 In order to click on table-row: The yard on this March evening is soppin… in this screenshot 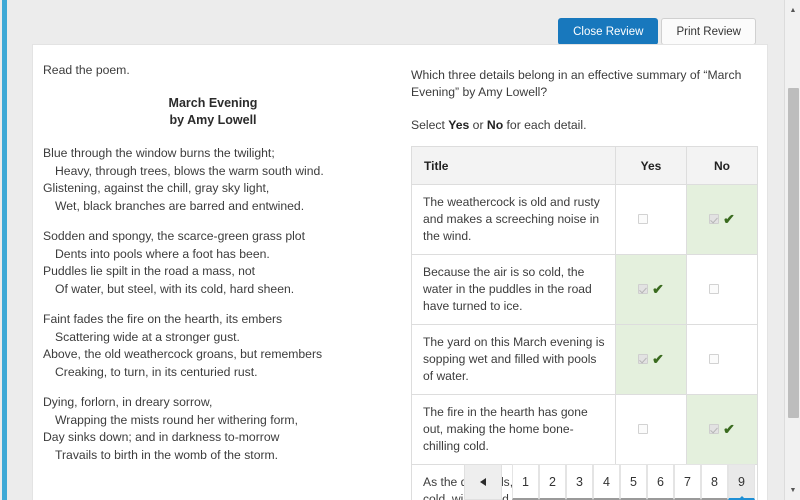, I will do `click(584, 359)`.